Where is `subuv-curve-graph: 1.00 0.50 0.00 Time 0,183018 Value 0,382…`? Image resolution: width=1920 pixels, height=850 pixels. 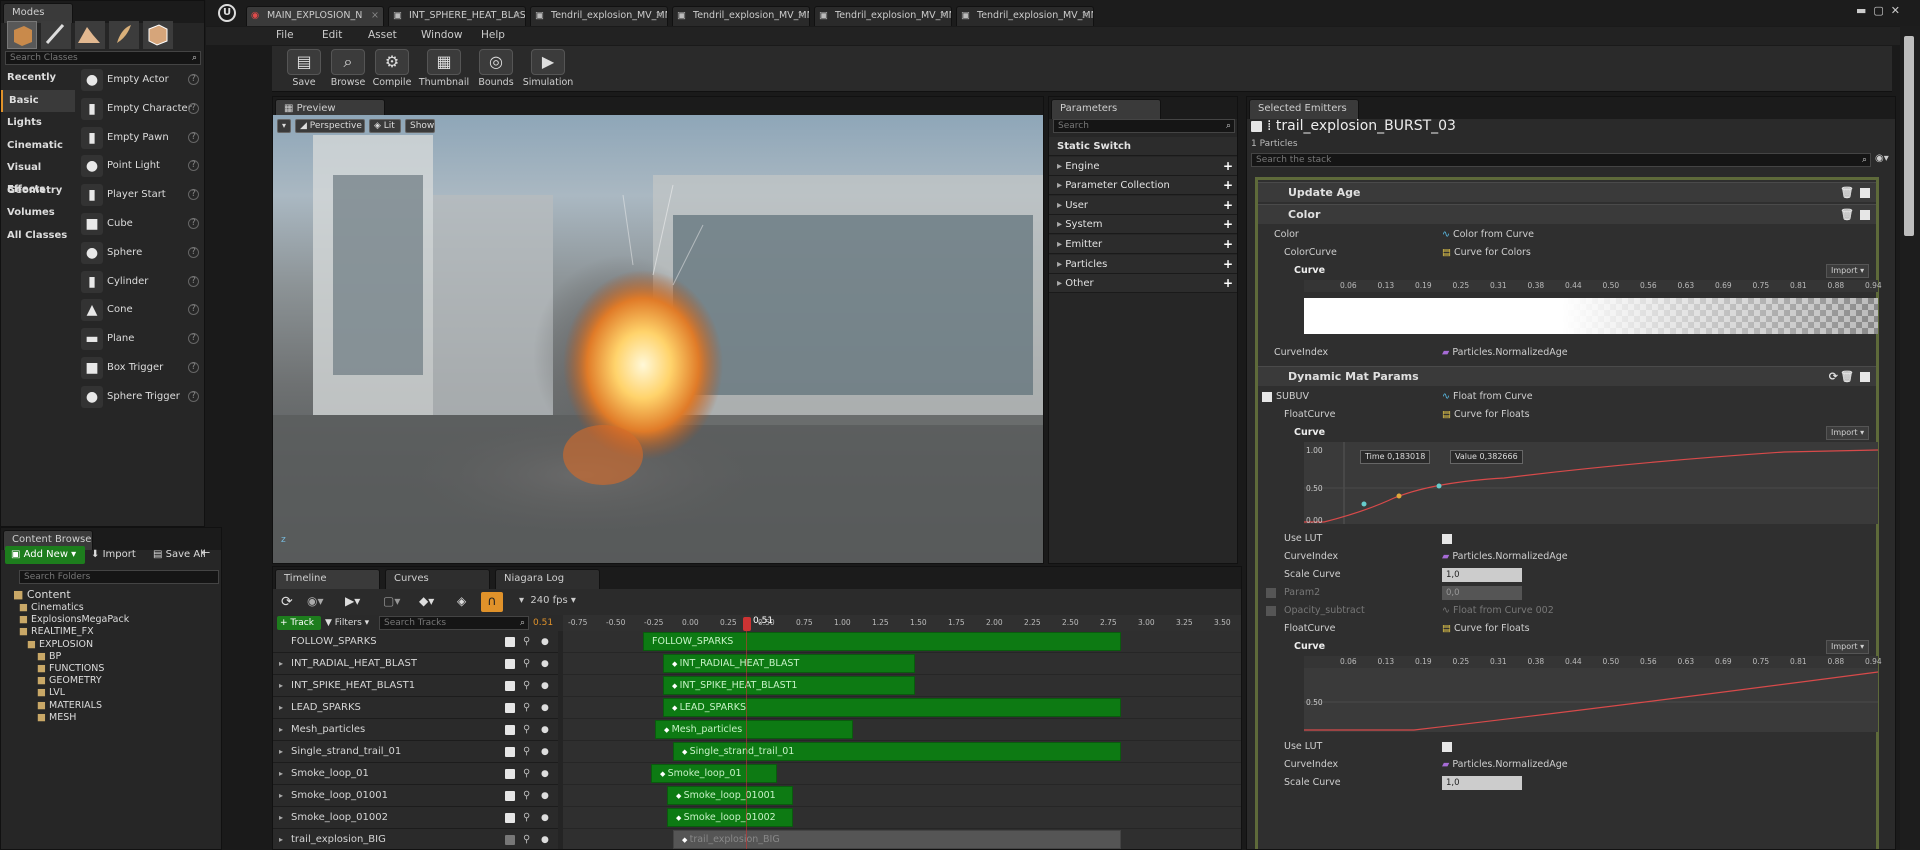
subuv-curve-graph: 1.00 0.50 0.00 Time 0,183018 Value 0,382… is located at coordinates (1591, 483).